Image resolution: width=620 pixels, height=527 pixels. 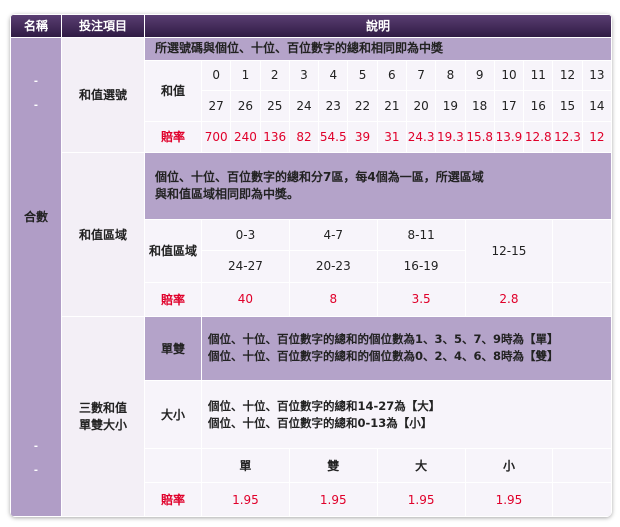 I want to click on header-desc: 說明, so click(x=378, y=26).